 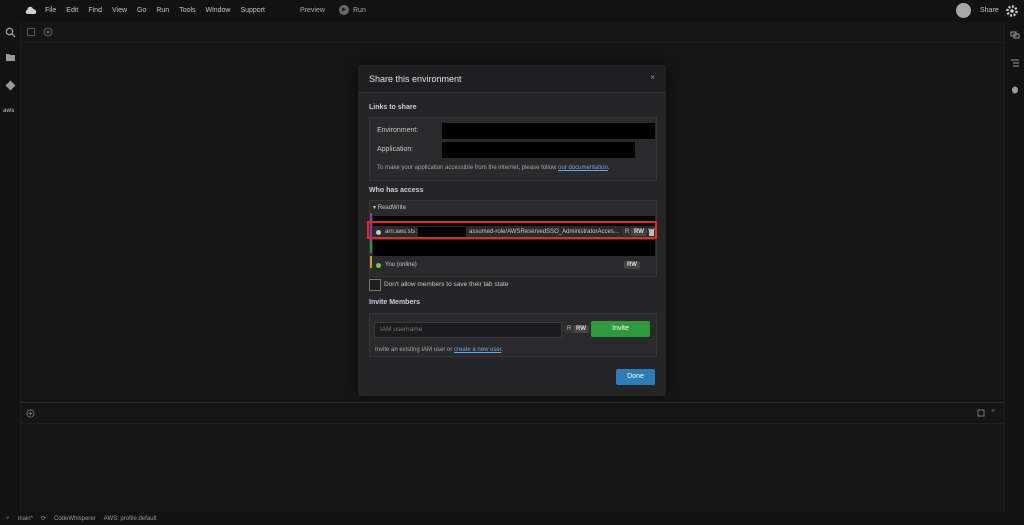 I want to click on invite-rw-button: RW, so click(x=581, y=329).